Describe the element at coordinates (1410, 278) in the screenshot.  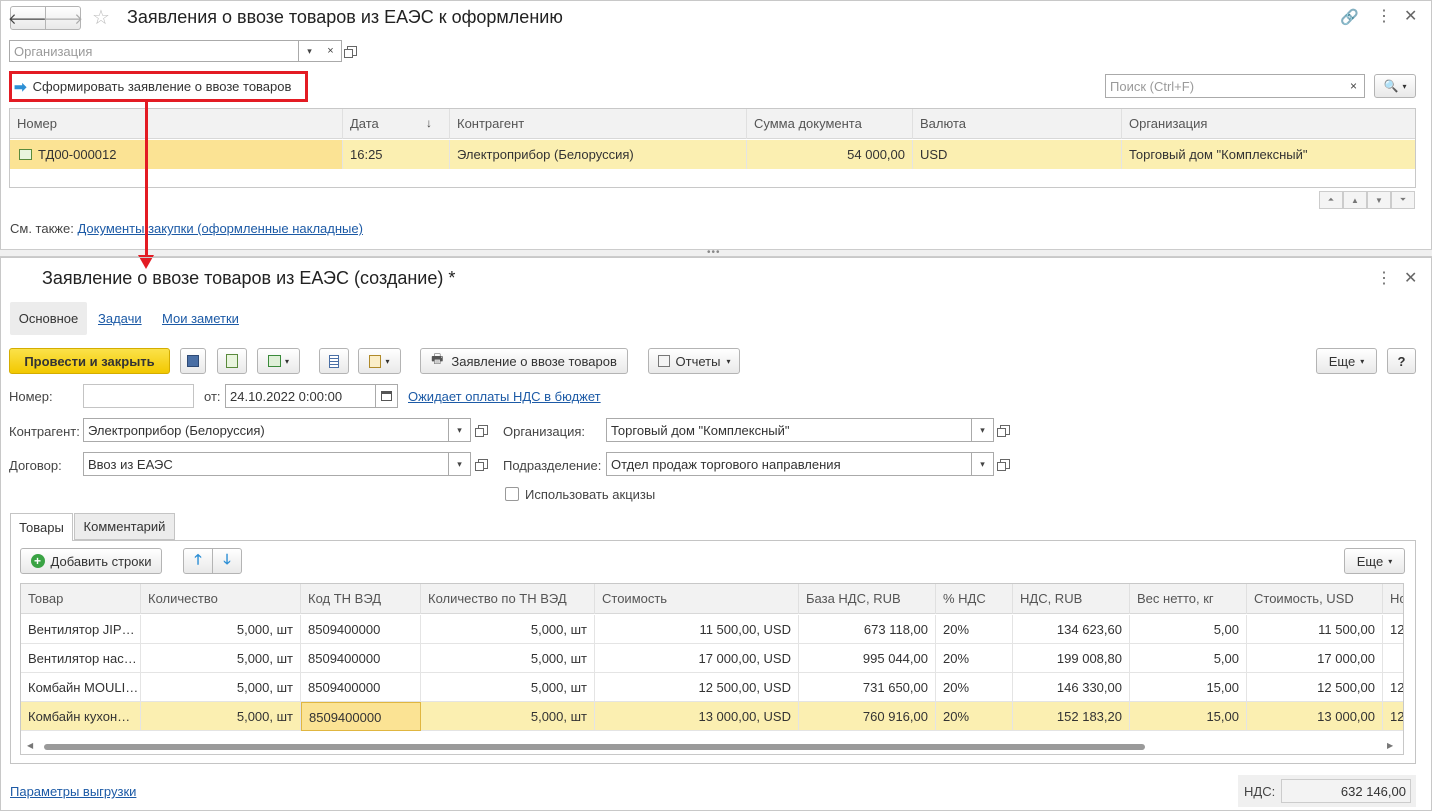
I see `doc-close-icon: ✕` at that location.